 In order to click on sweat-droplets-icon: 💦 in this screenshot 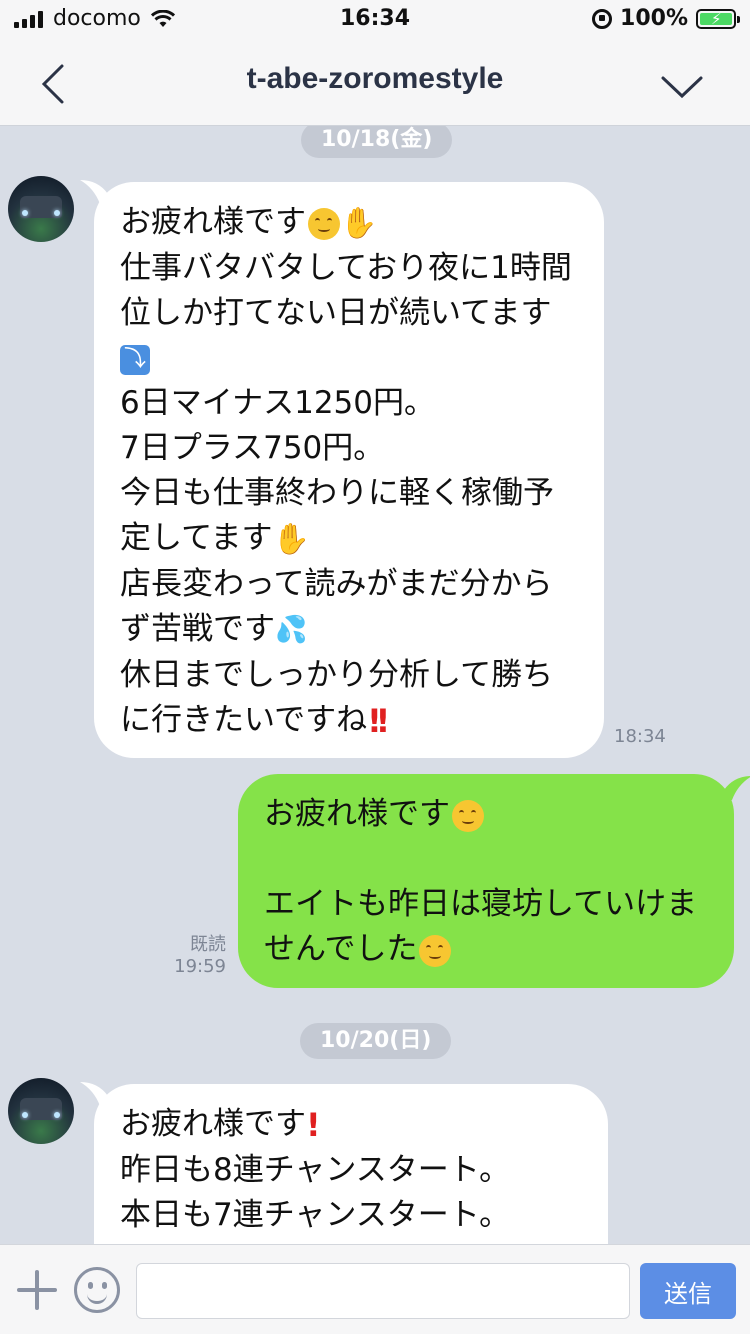, I will do `click(291, 630)`.